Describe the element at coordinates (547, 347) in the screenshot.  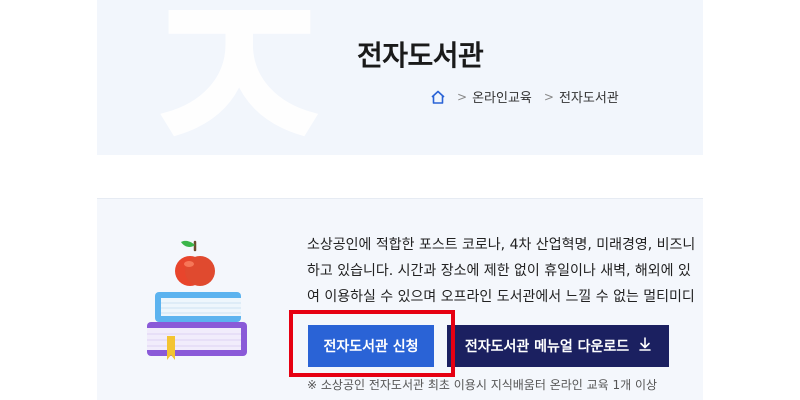
I see `manual-button-label: 전자도서관 메뉴얼 다운로드` at that location.